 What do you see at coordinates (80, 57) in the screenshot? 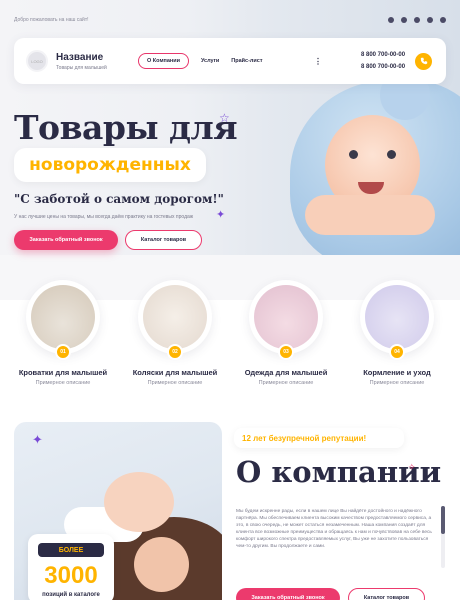
I see `brand-name: Название` at bounding box center [80, 57].